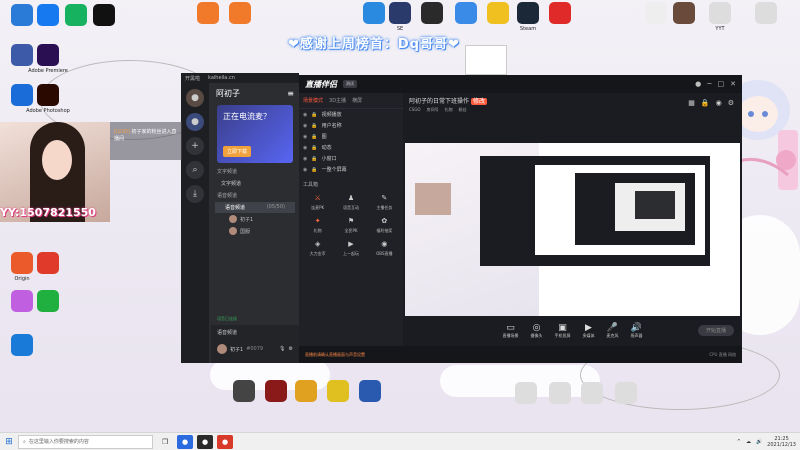  I want to click on speaker-button: 🔊 扬声器, so click(637, 331).